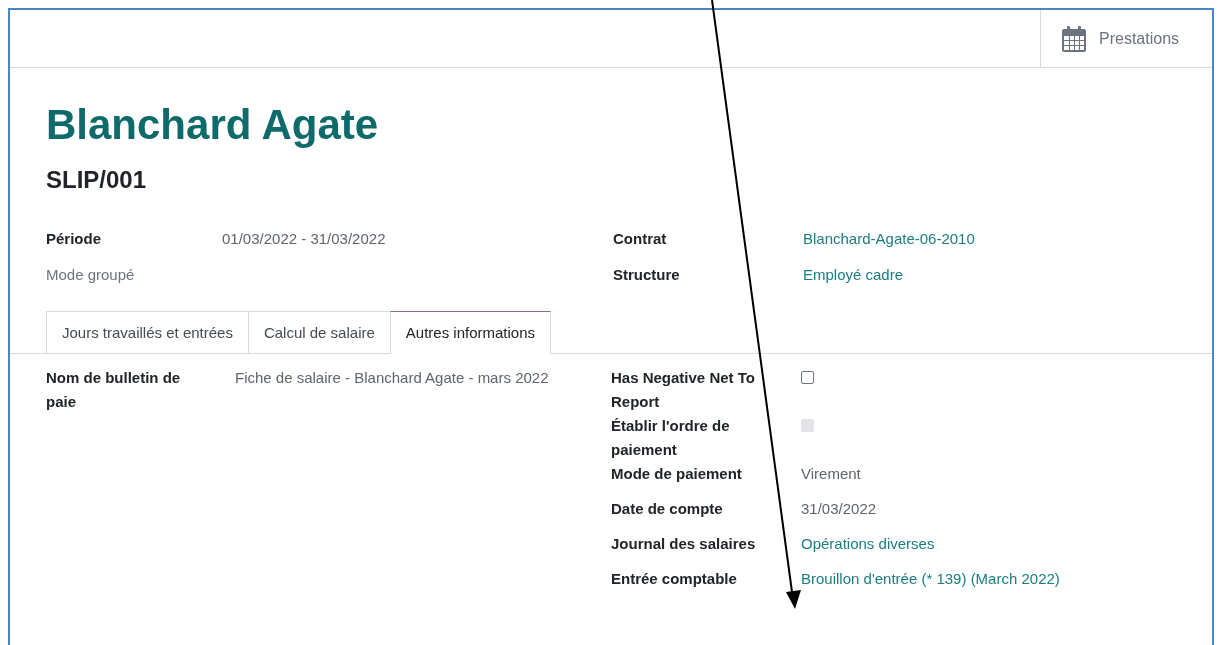 The image size is (1224, 645). What do you see at coordinates (91, 275) in the screenshot?
I see `field-label: Mode groupé` at bounding box center [91, 275].